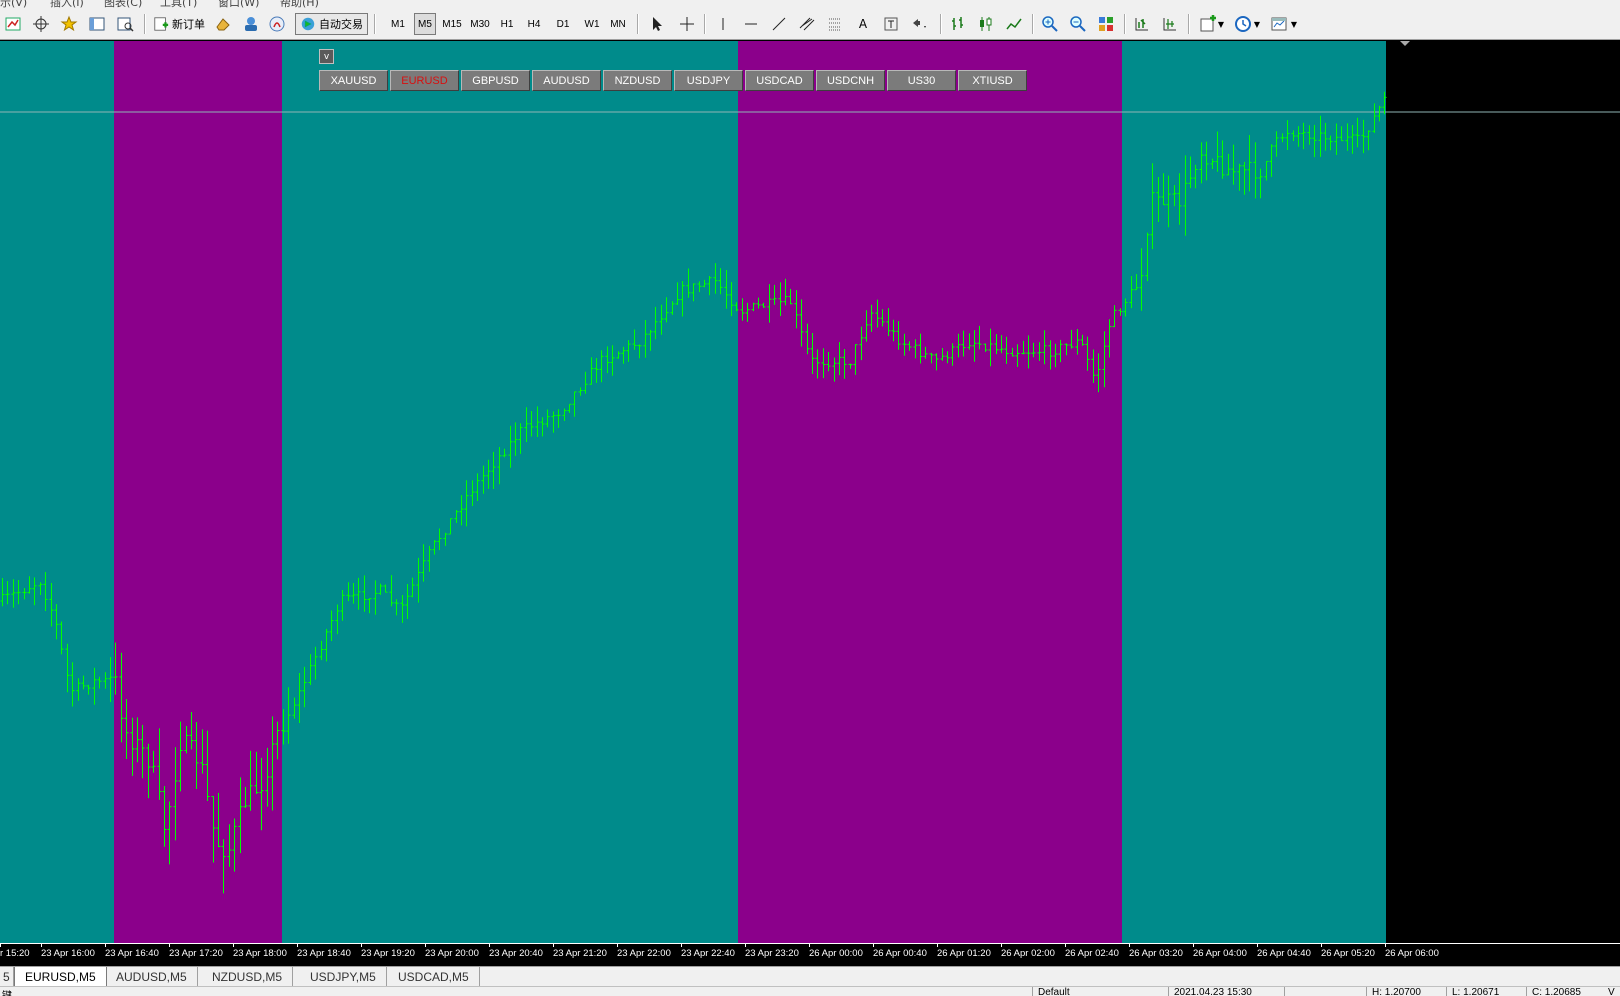 The image size is (1620, 996). What do you see at coordinates (534, 24) in the screenshot?
I see `timeframe-h4: H4` at bounding box center [534, 24].